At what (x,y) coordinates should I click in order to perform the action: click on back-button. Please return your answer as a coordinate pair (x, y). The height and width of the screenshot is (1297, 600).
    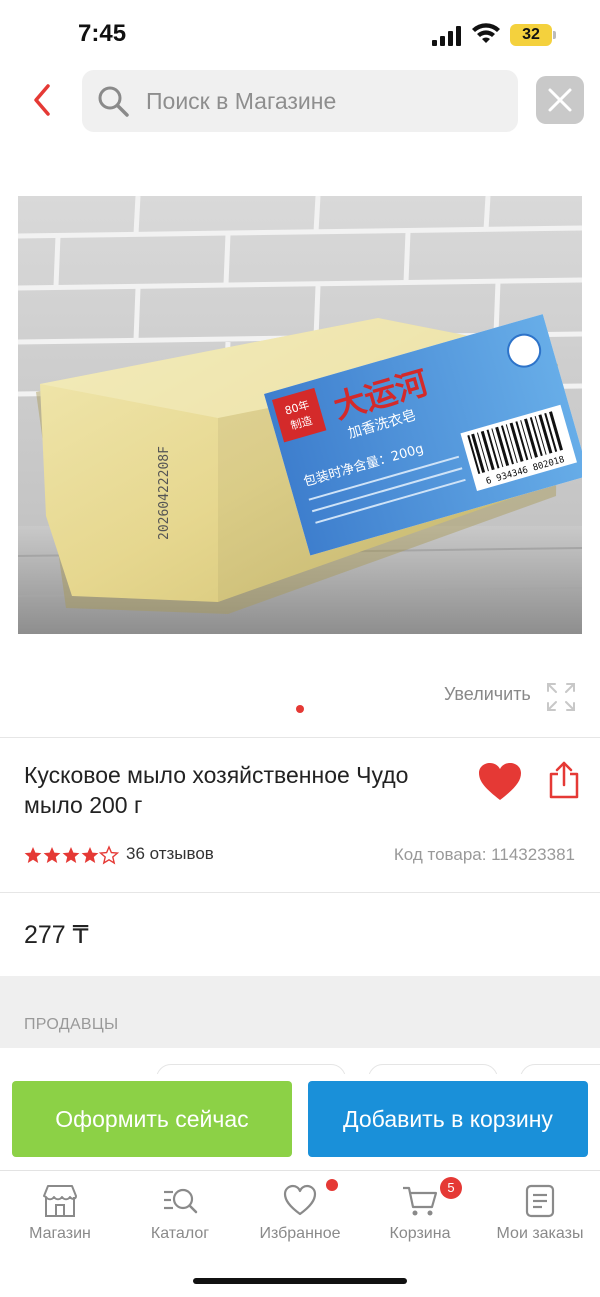
    Looking at the image, I should click on (43, 100).